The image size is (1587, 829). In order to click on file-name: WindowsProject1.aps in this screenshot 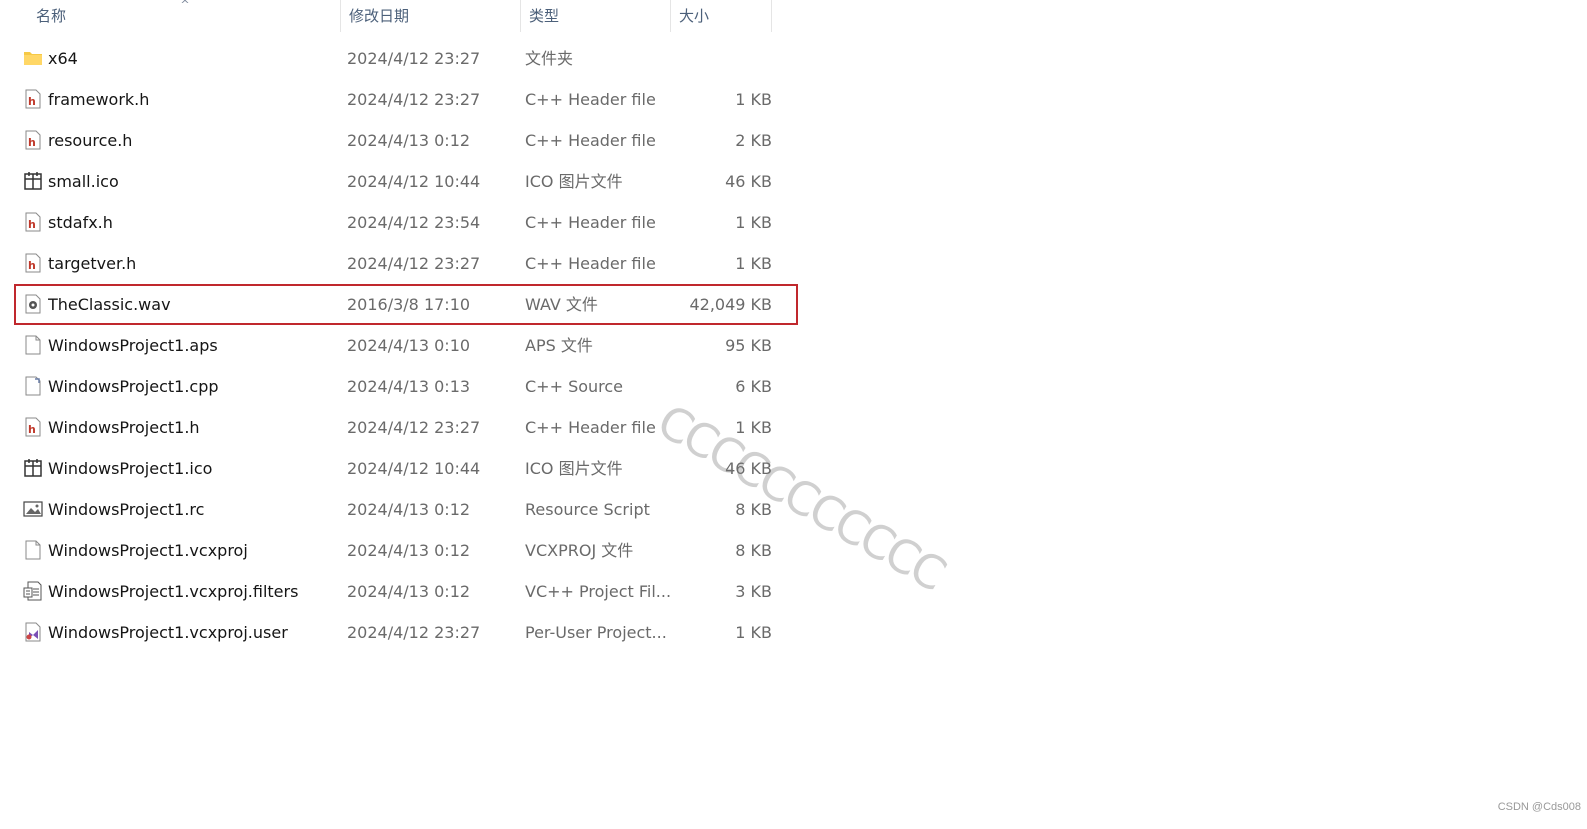, I will do `click(133, 345)`.